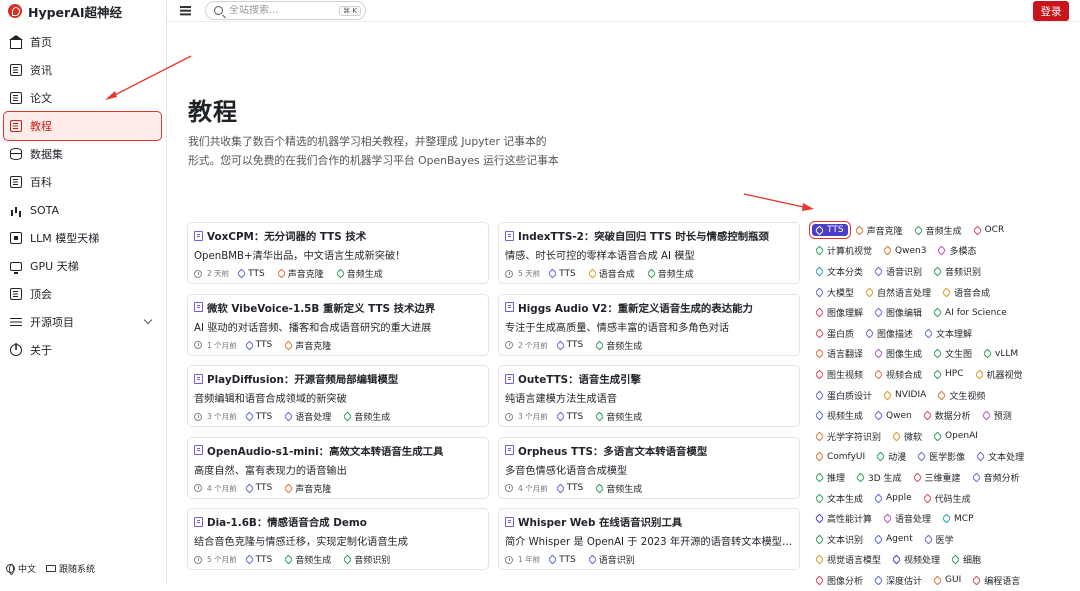  I want to click on search-box: ⌘ K, so click(285, 10).